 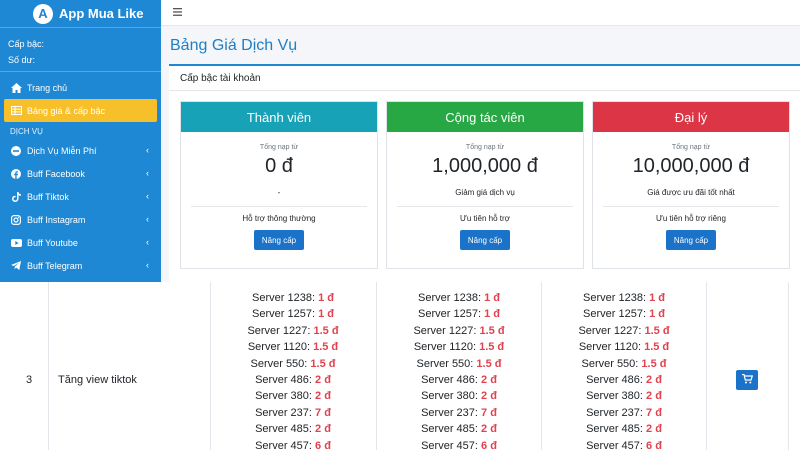 I want to click on tier-description: Giá được ưu đãi tốt nhất, so click(x=691, y=192).